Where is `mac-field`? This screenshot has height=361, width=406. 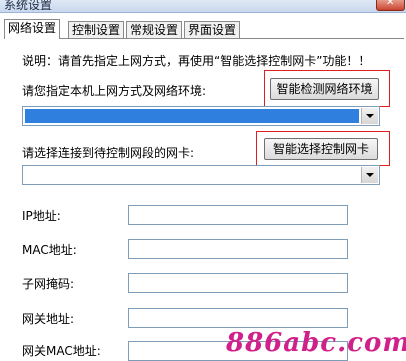
mac-field is located at coordinates (238, 249).